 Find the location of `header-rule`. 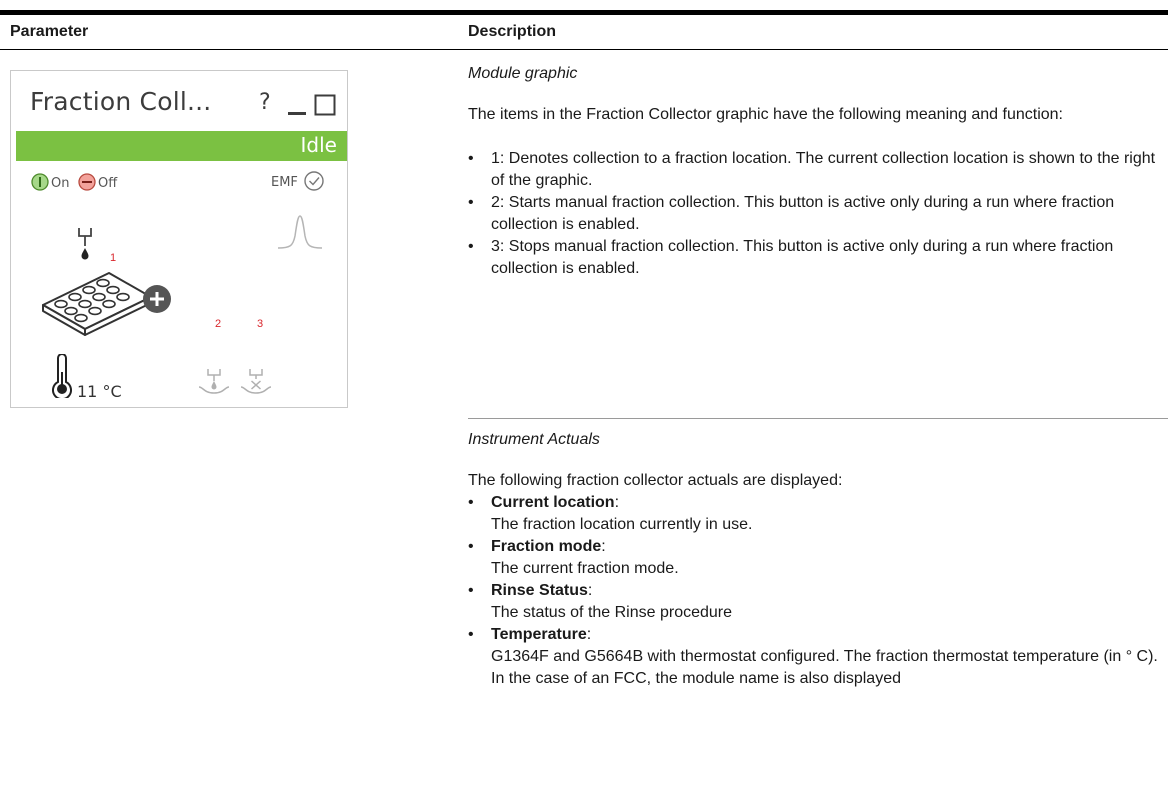

header-rule is located at coordinates (584, 49).